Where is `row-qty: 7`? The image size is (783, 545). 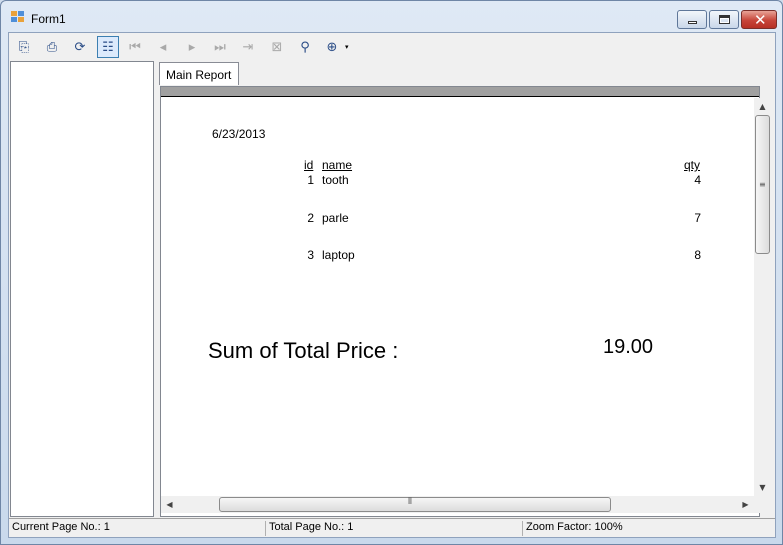 row-qty: 7 is located at coordinates (697, 218).